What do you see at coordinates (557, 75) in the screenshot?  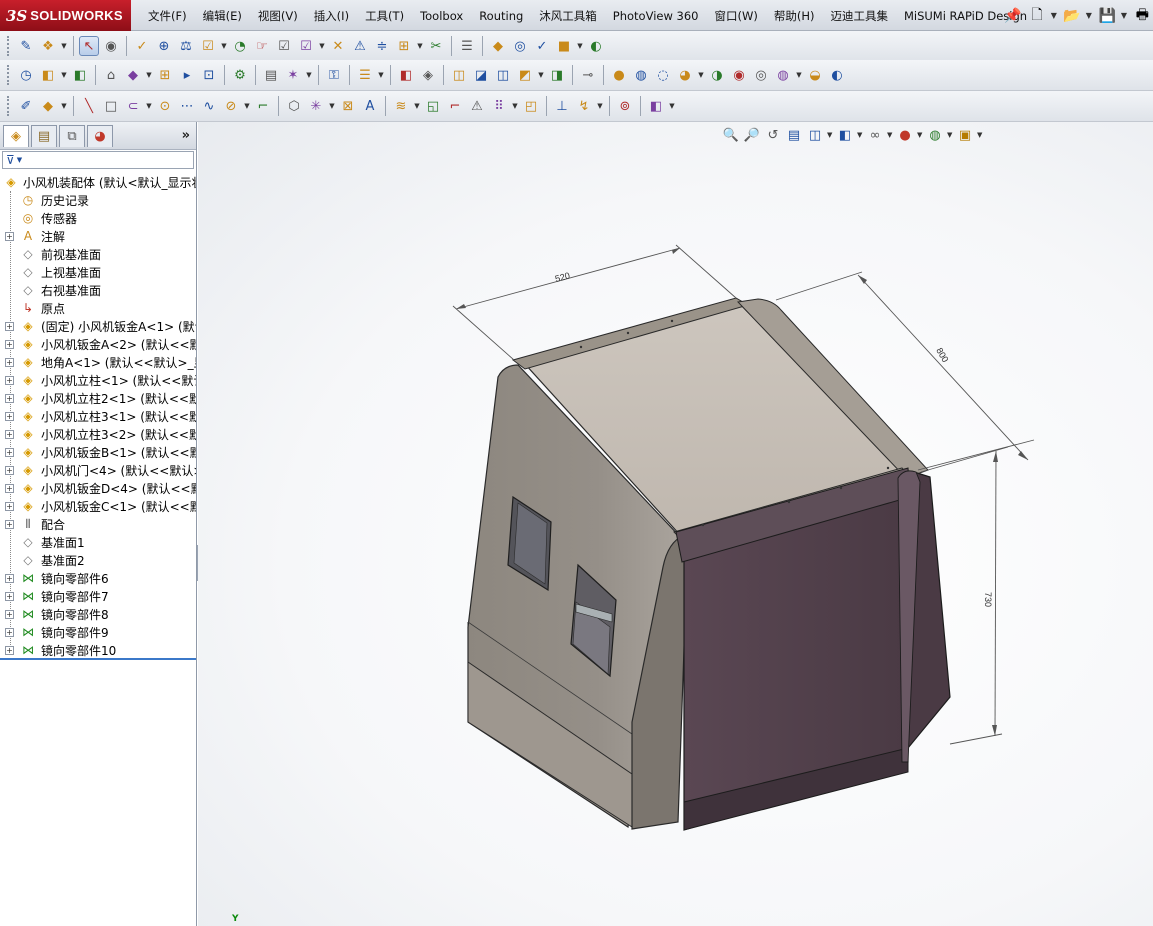 I see `toolbar-tool-icon: ◨` at bounding box center [557, 75].